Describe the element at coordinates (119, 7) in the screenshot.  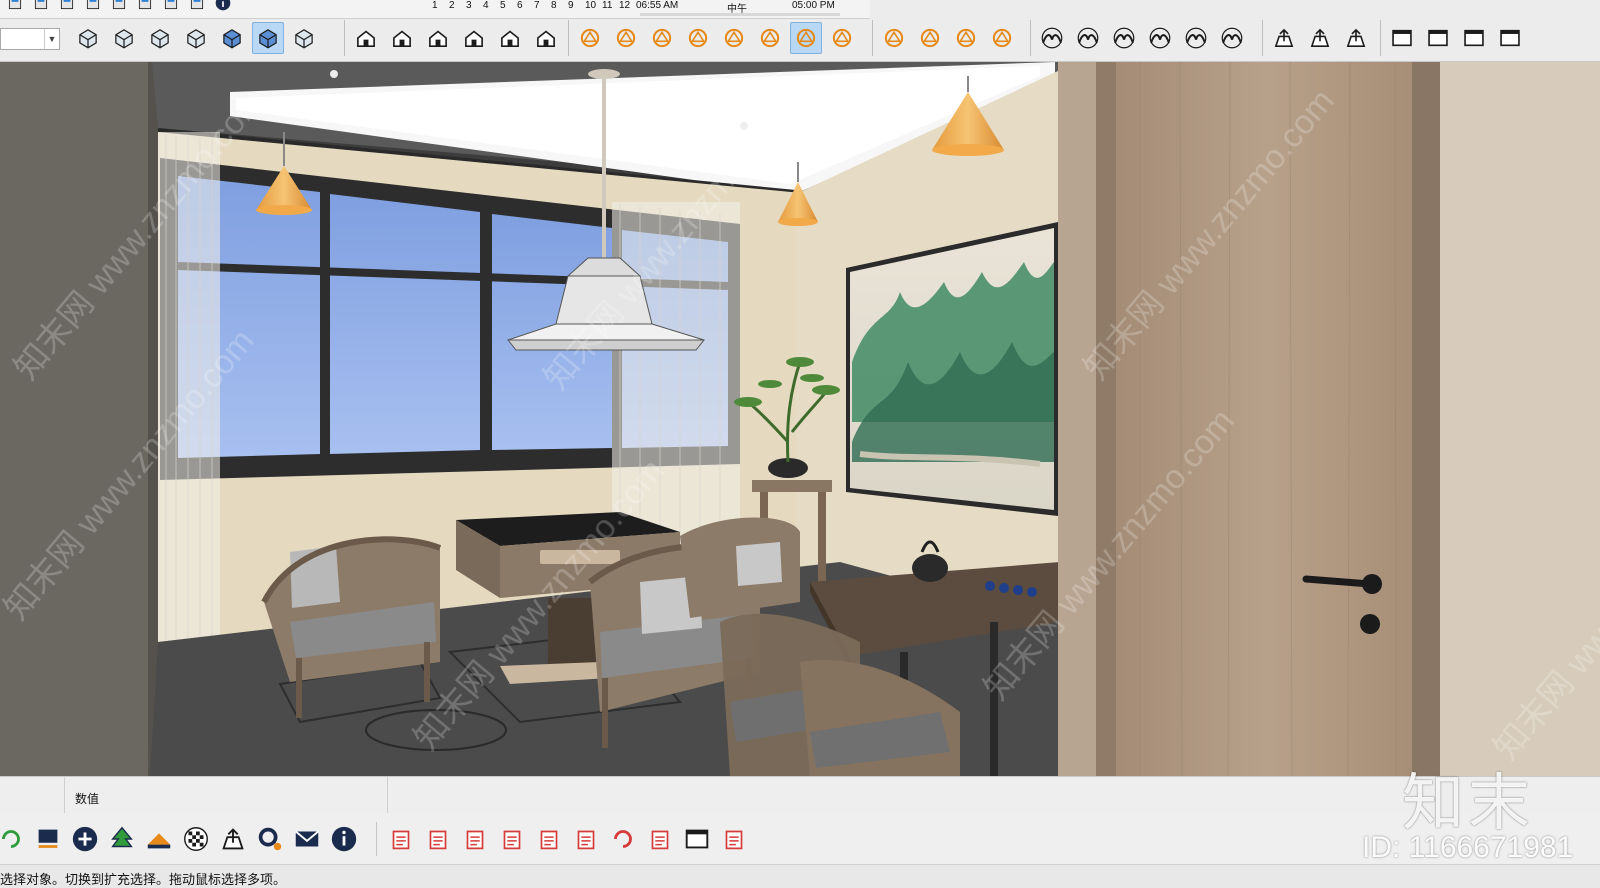
I see `erase-button` at that location.